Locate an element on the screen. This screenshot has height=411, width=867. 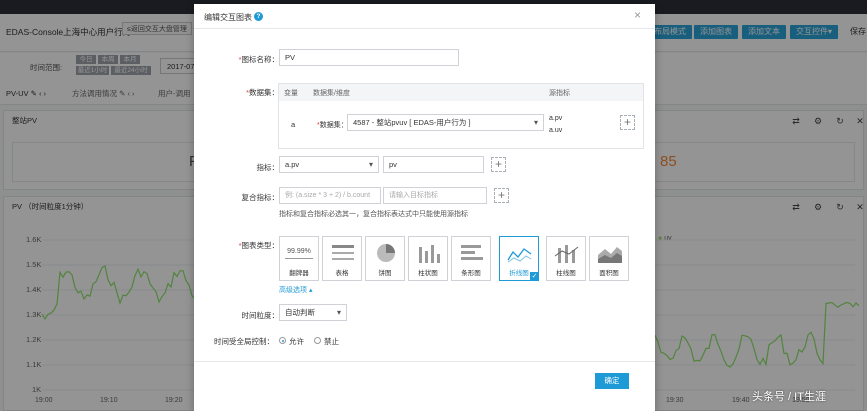
type-caption: 条形图 is located at coordinates (471, 273).